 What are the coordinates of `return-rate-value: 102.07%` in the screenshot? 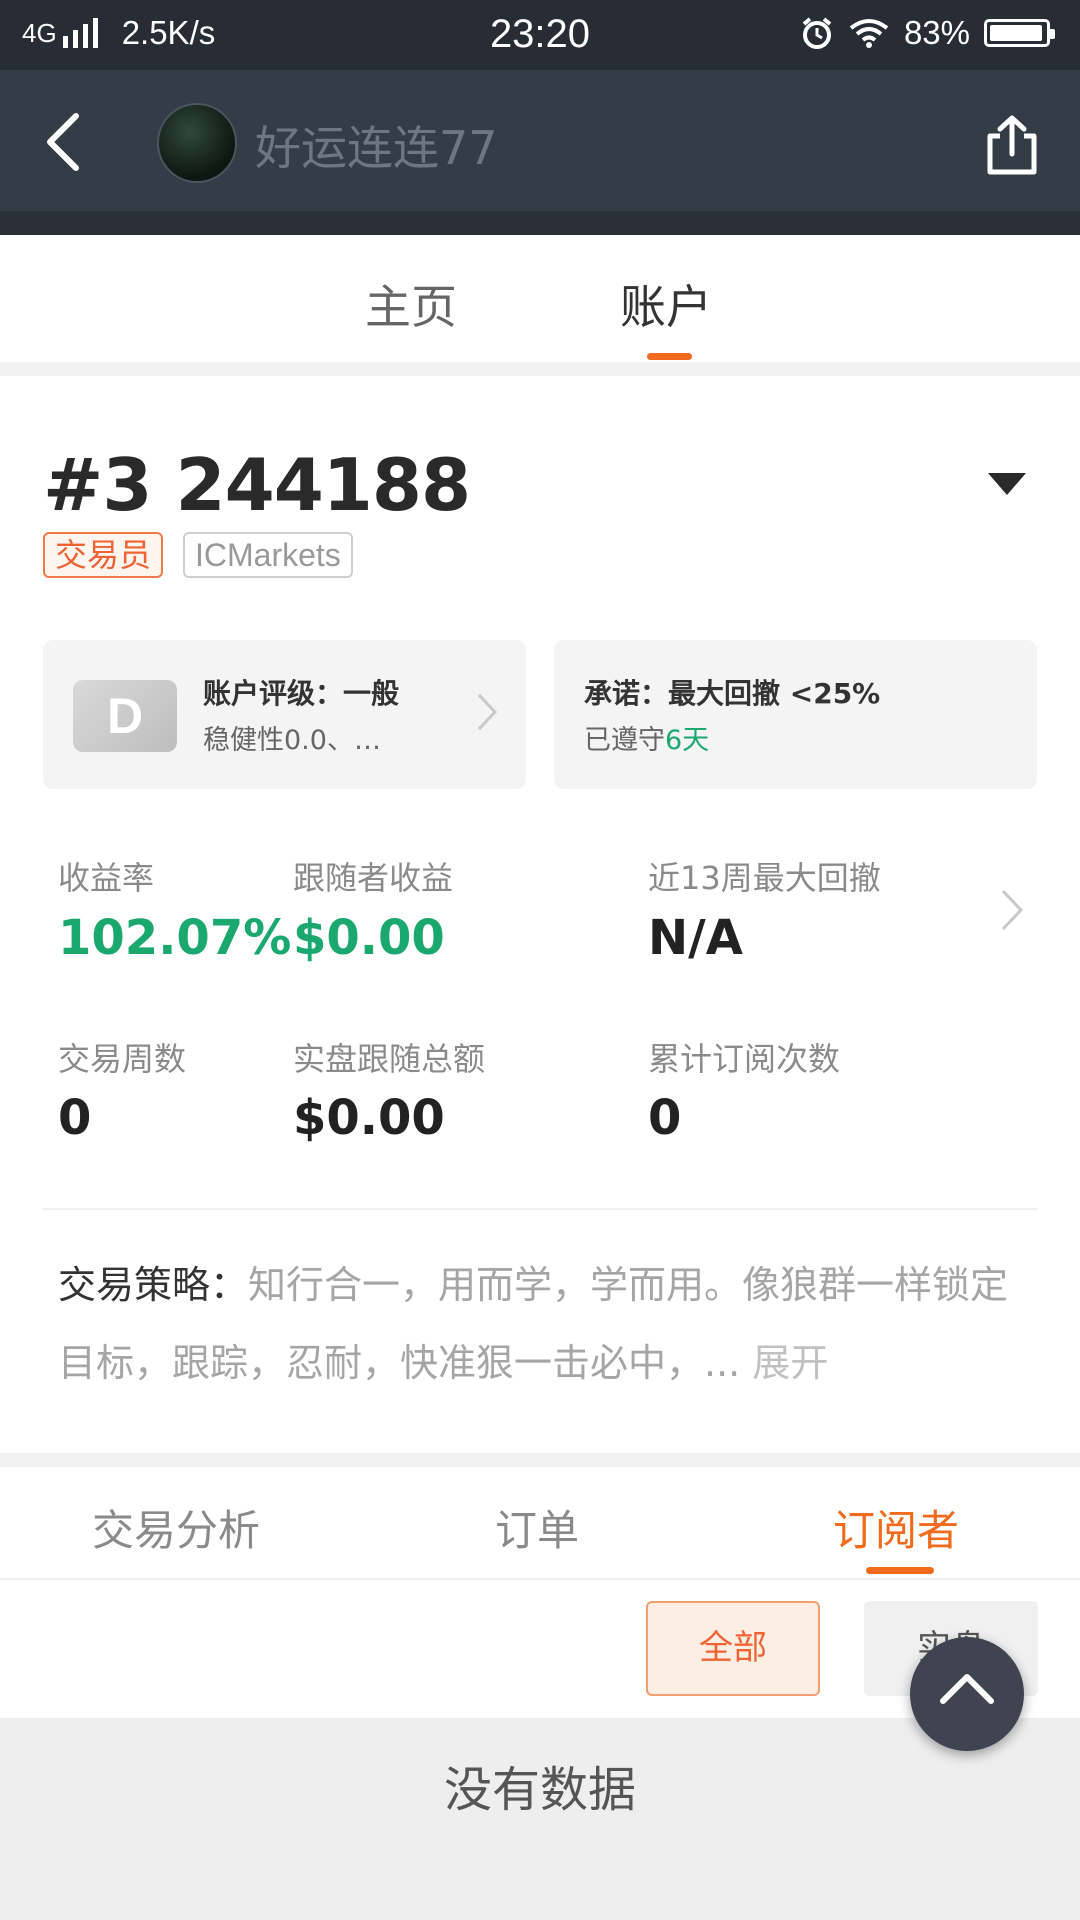 It's located at (175, 938).